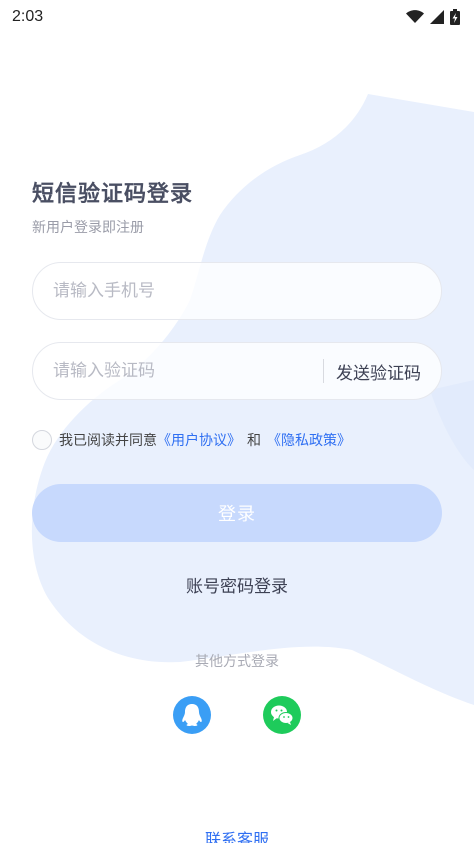 Image resolution: width=474 pixels, height=843 pixels. Describe the element at coordinates (188, 371) in the screenshot. I see `verification-code-input` at that location.